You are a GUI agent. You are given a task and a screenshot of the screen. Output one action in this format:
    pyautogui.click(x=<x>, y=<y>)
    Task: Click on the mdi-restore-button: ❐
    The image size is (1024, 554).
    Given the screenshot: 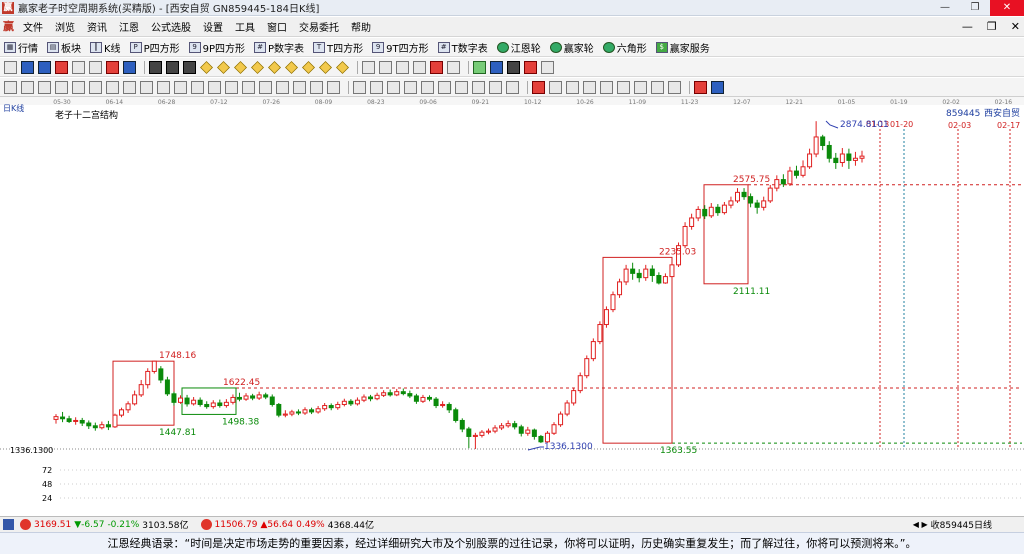 What is the action you would take?
    pyautogui.click(x=992, y=26)
    